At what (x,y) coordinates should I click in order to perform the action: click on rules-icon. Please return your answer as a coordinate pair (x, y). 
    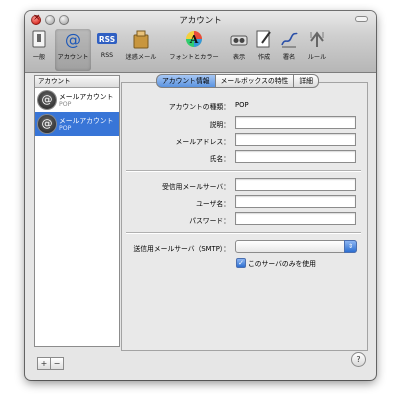
    Looking at the image, I should click on (317, 39).